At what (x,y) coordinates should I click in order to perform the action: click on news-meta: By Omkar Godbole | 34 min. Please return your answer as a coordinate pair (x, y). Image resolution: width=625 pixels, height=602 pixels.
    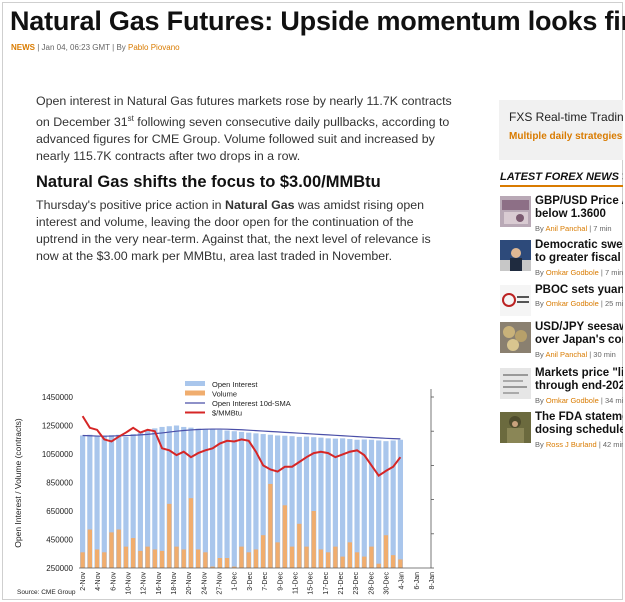
    Looking at the image, I should click on (579, 400).